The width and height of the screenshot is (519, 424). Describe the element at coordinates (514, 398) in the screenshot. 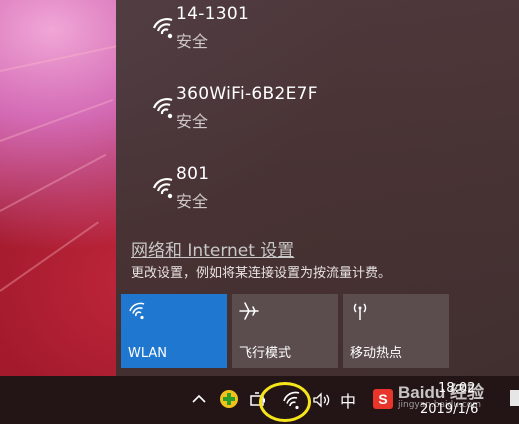

I see `notification-center-button` at that location.